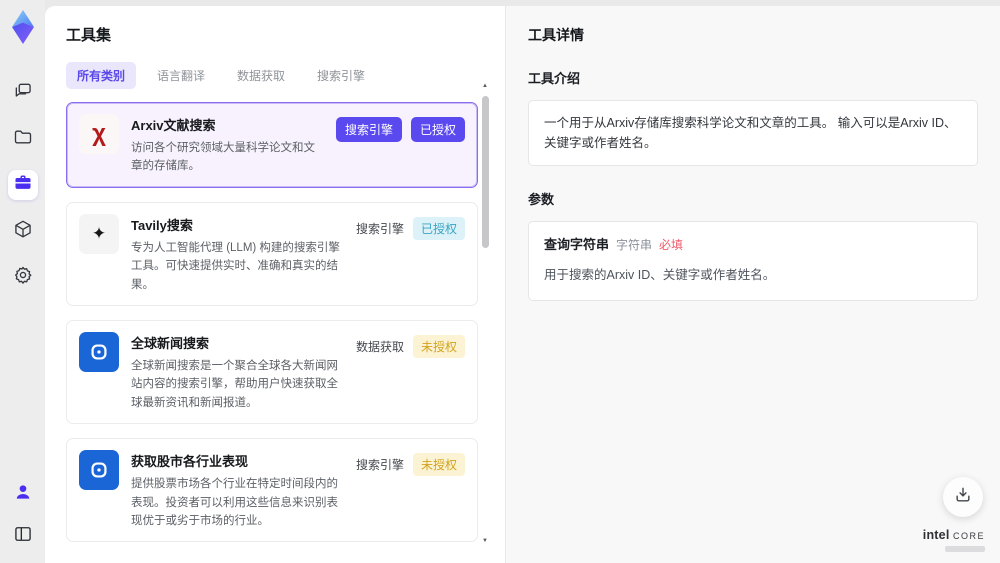 The image size is (1000, 563). I want to click on category-tab: 数据获取, so click(261, 75).